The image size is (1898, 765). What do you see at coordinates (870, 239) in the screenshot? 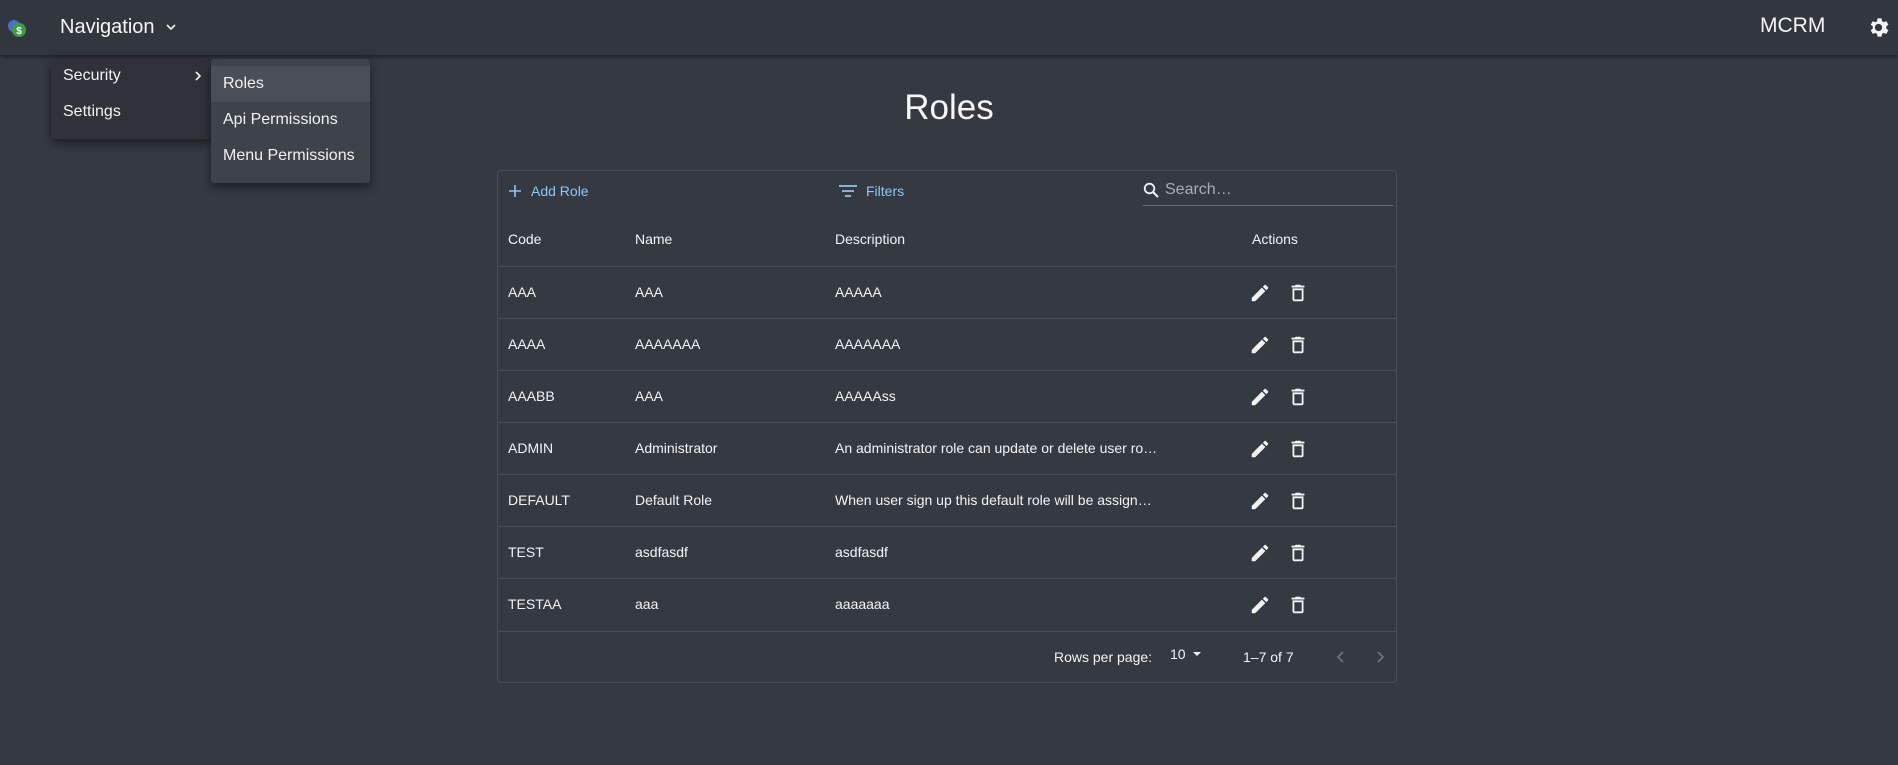
I see `column-header-description: Description` at bounding box center [870, 239].